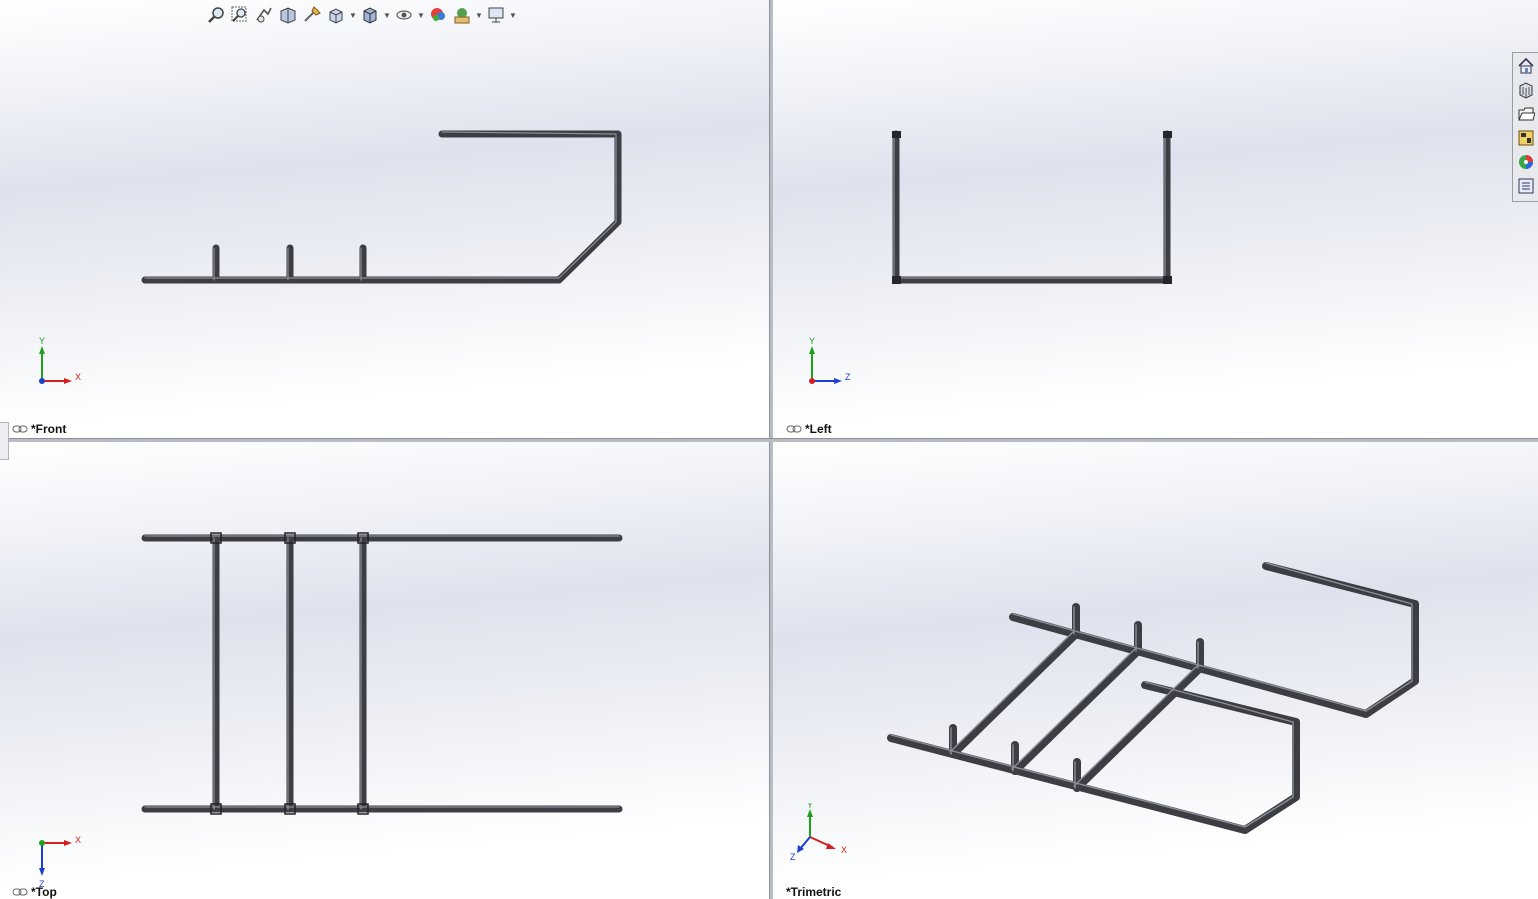 This screenshot has height=899, width=1538. Describe the element at coordinates (42, 341) in the screenshot. I see `front-axis-y-label: Y` at that location.